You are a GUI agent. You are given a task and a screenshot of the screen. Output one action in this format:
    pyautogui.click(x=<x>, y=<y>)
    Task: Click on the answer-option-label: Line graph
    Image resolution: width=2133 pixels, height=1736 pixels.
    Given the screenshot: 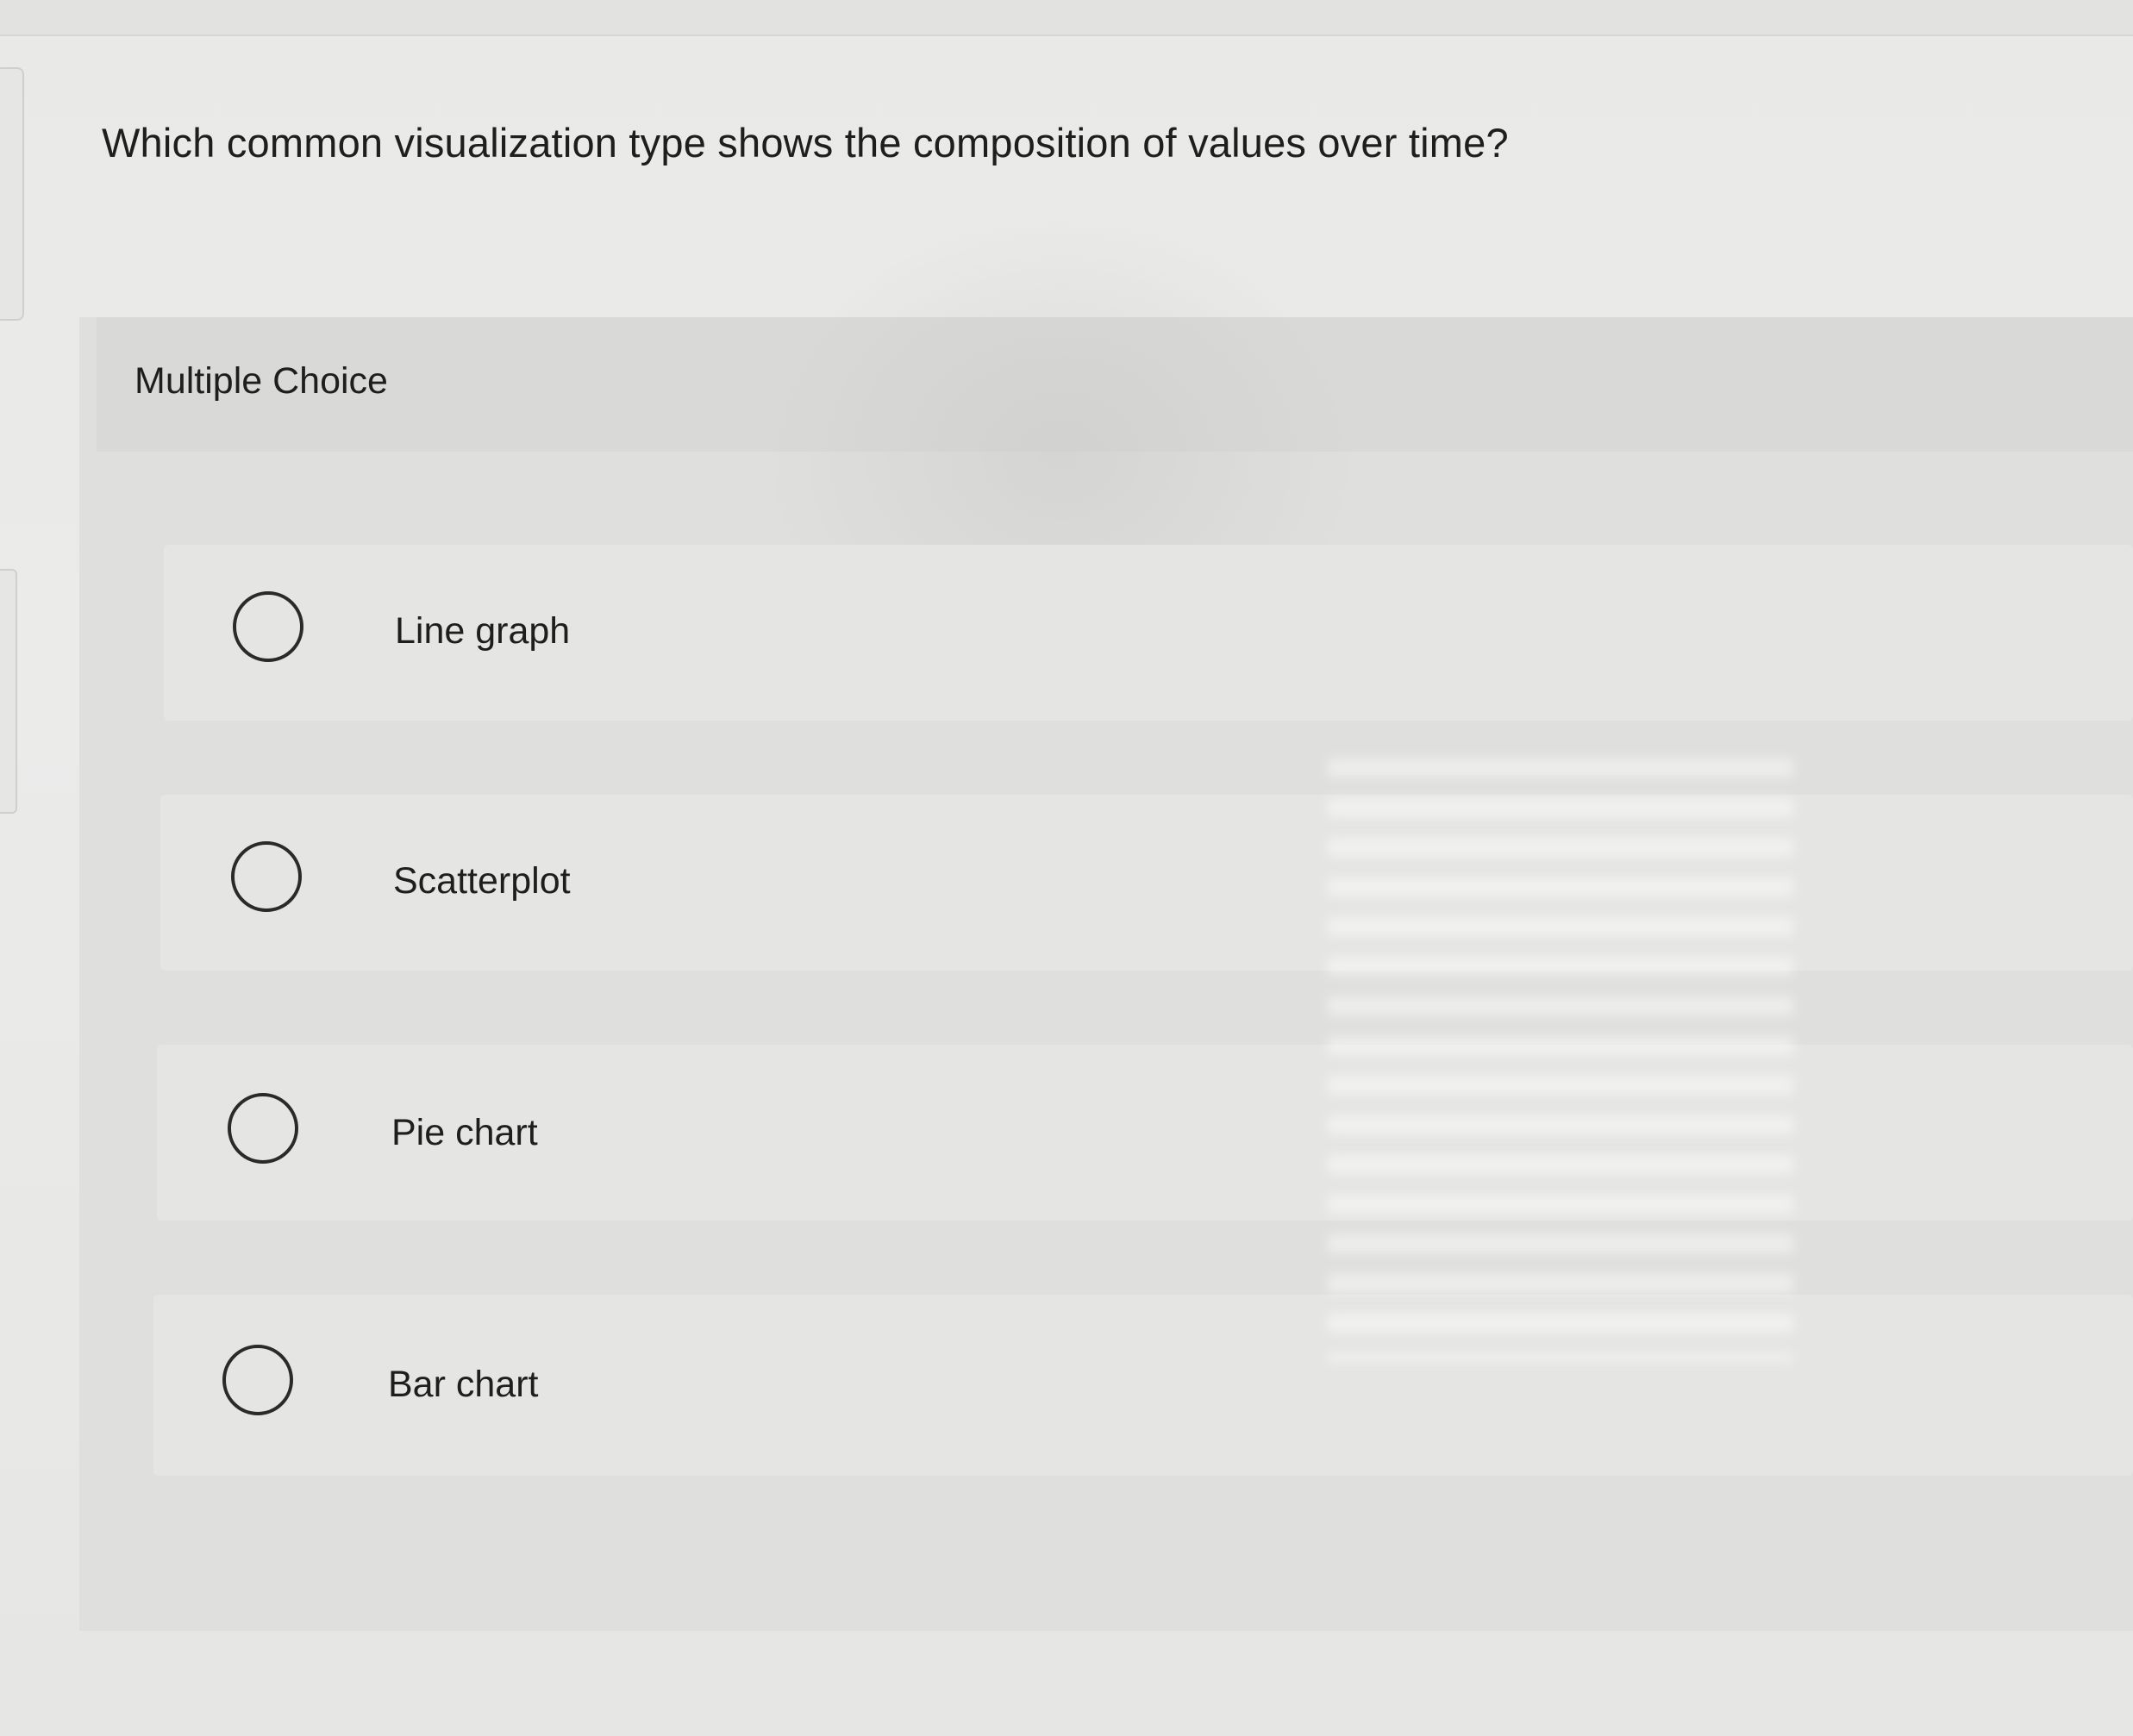 What is the action you would take?
    pyautogui.click(x=483, y=631)
    